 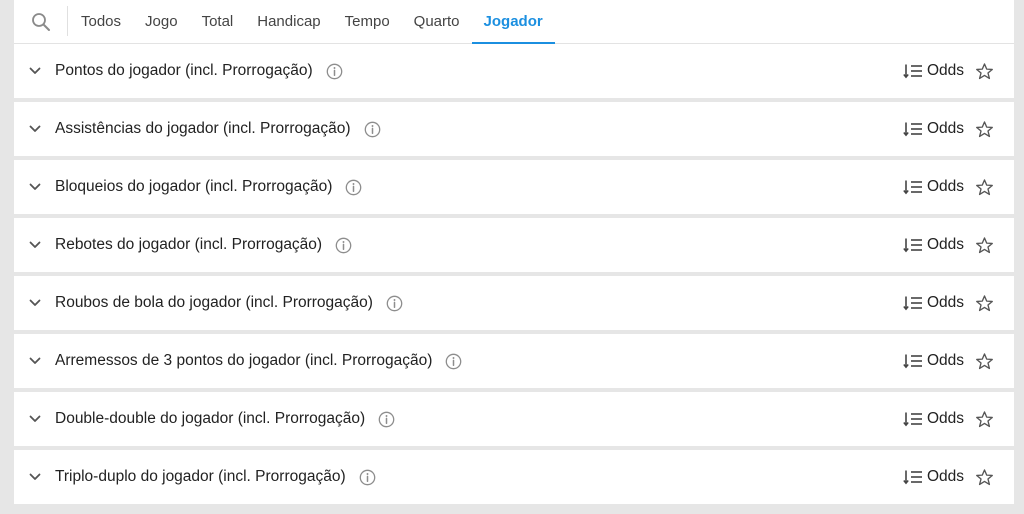 What do you see at coordinates (189, 244) in the screenshot?
I see `market-title: Rebotes do jogador (incl. Prorrogação)` at bounding box center [189, 244].